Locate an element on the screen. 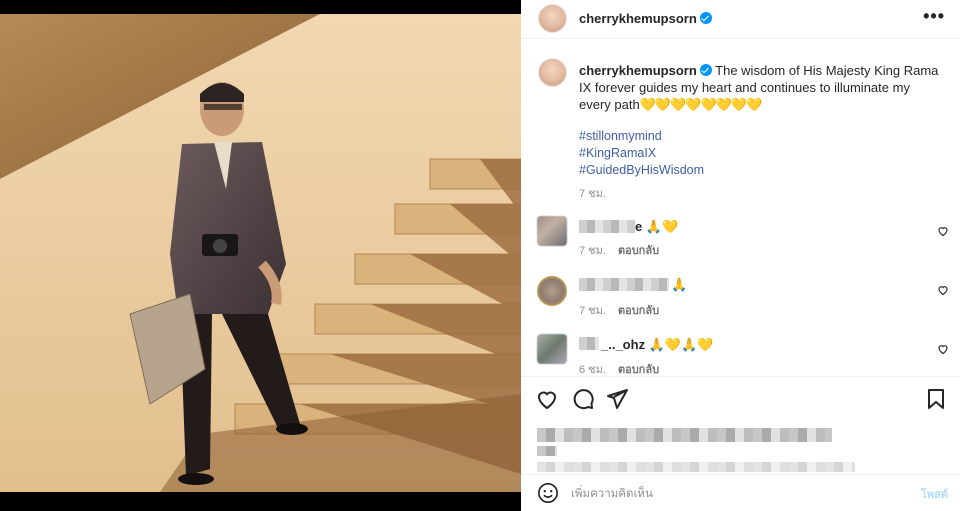 This screenshot has width=960, height=511. bookmark-icon is located at coordinates (936, 399).